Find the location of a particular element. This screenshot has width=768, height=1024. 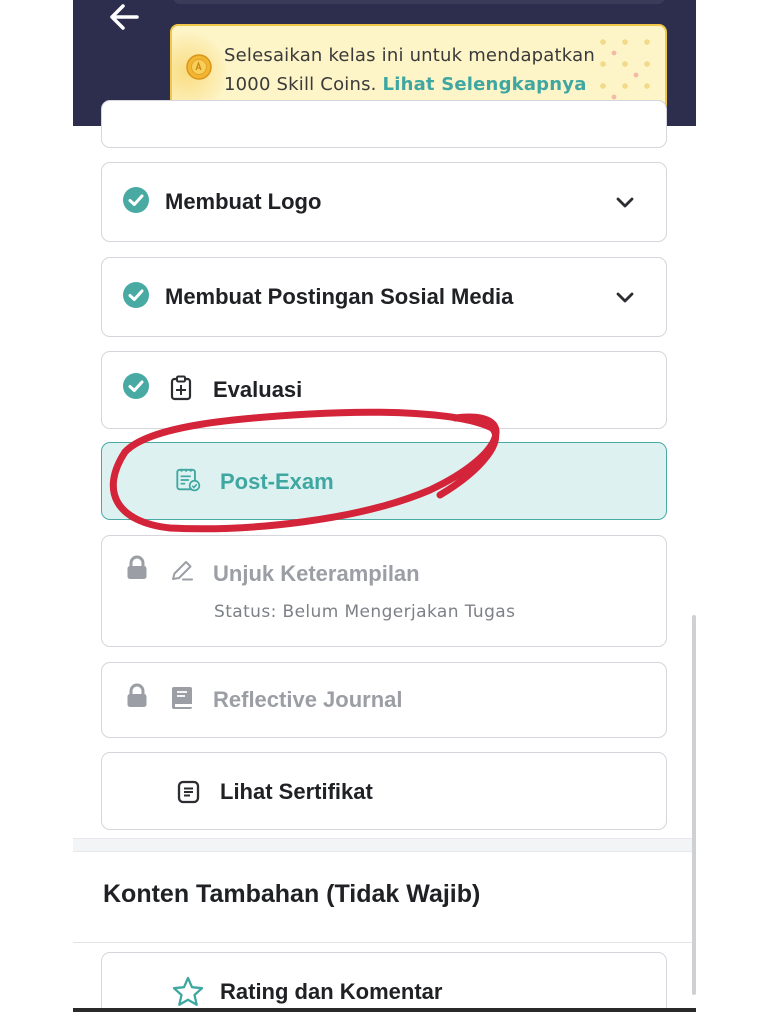

scrollbar is located at coordinates (694, 805).